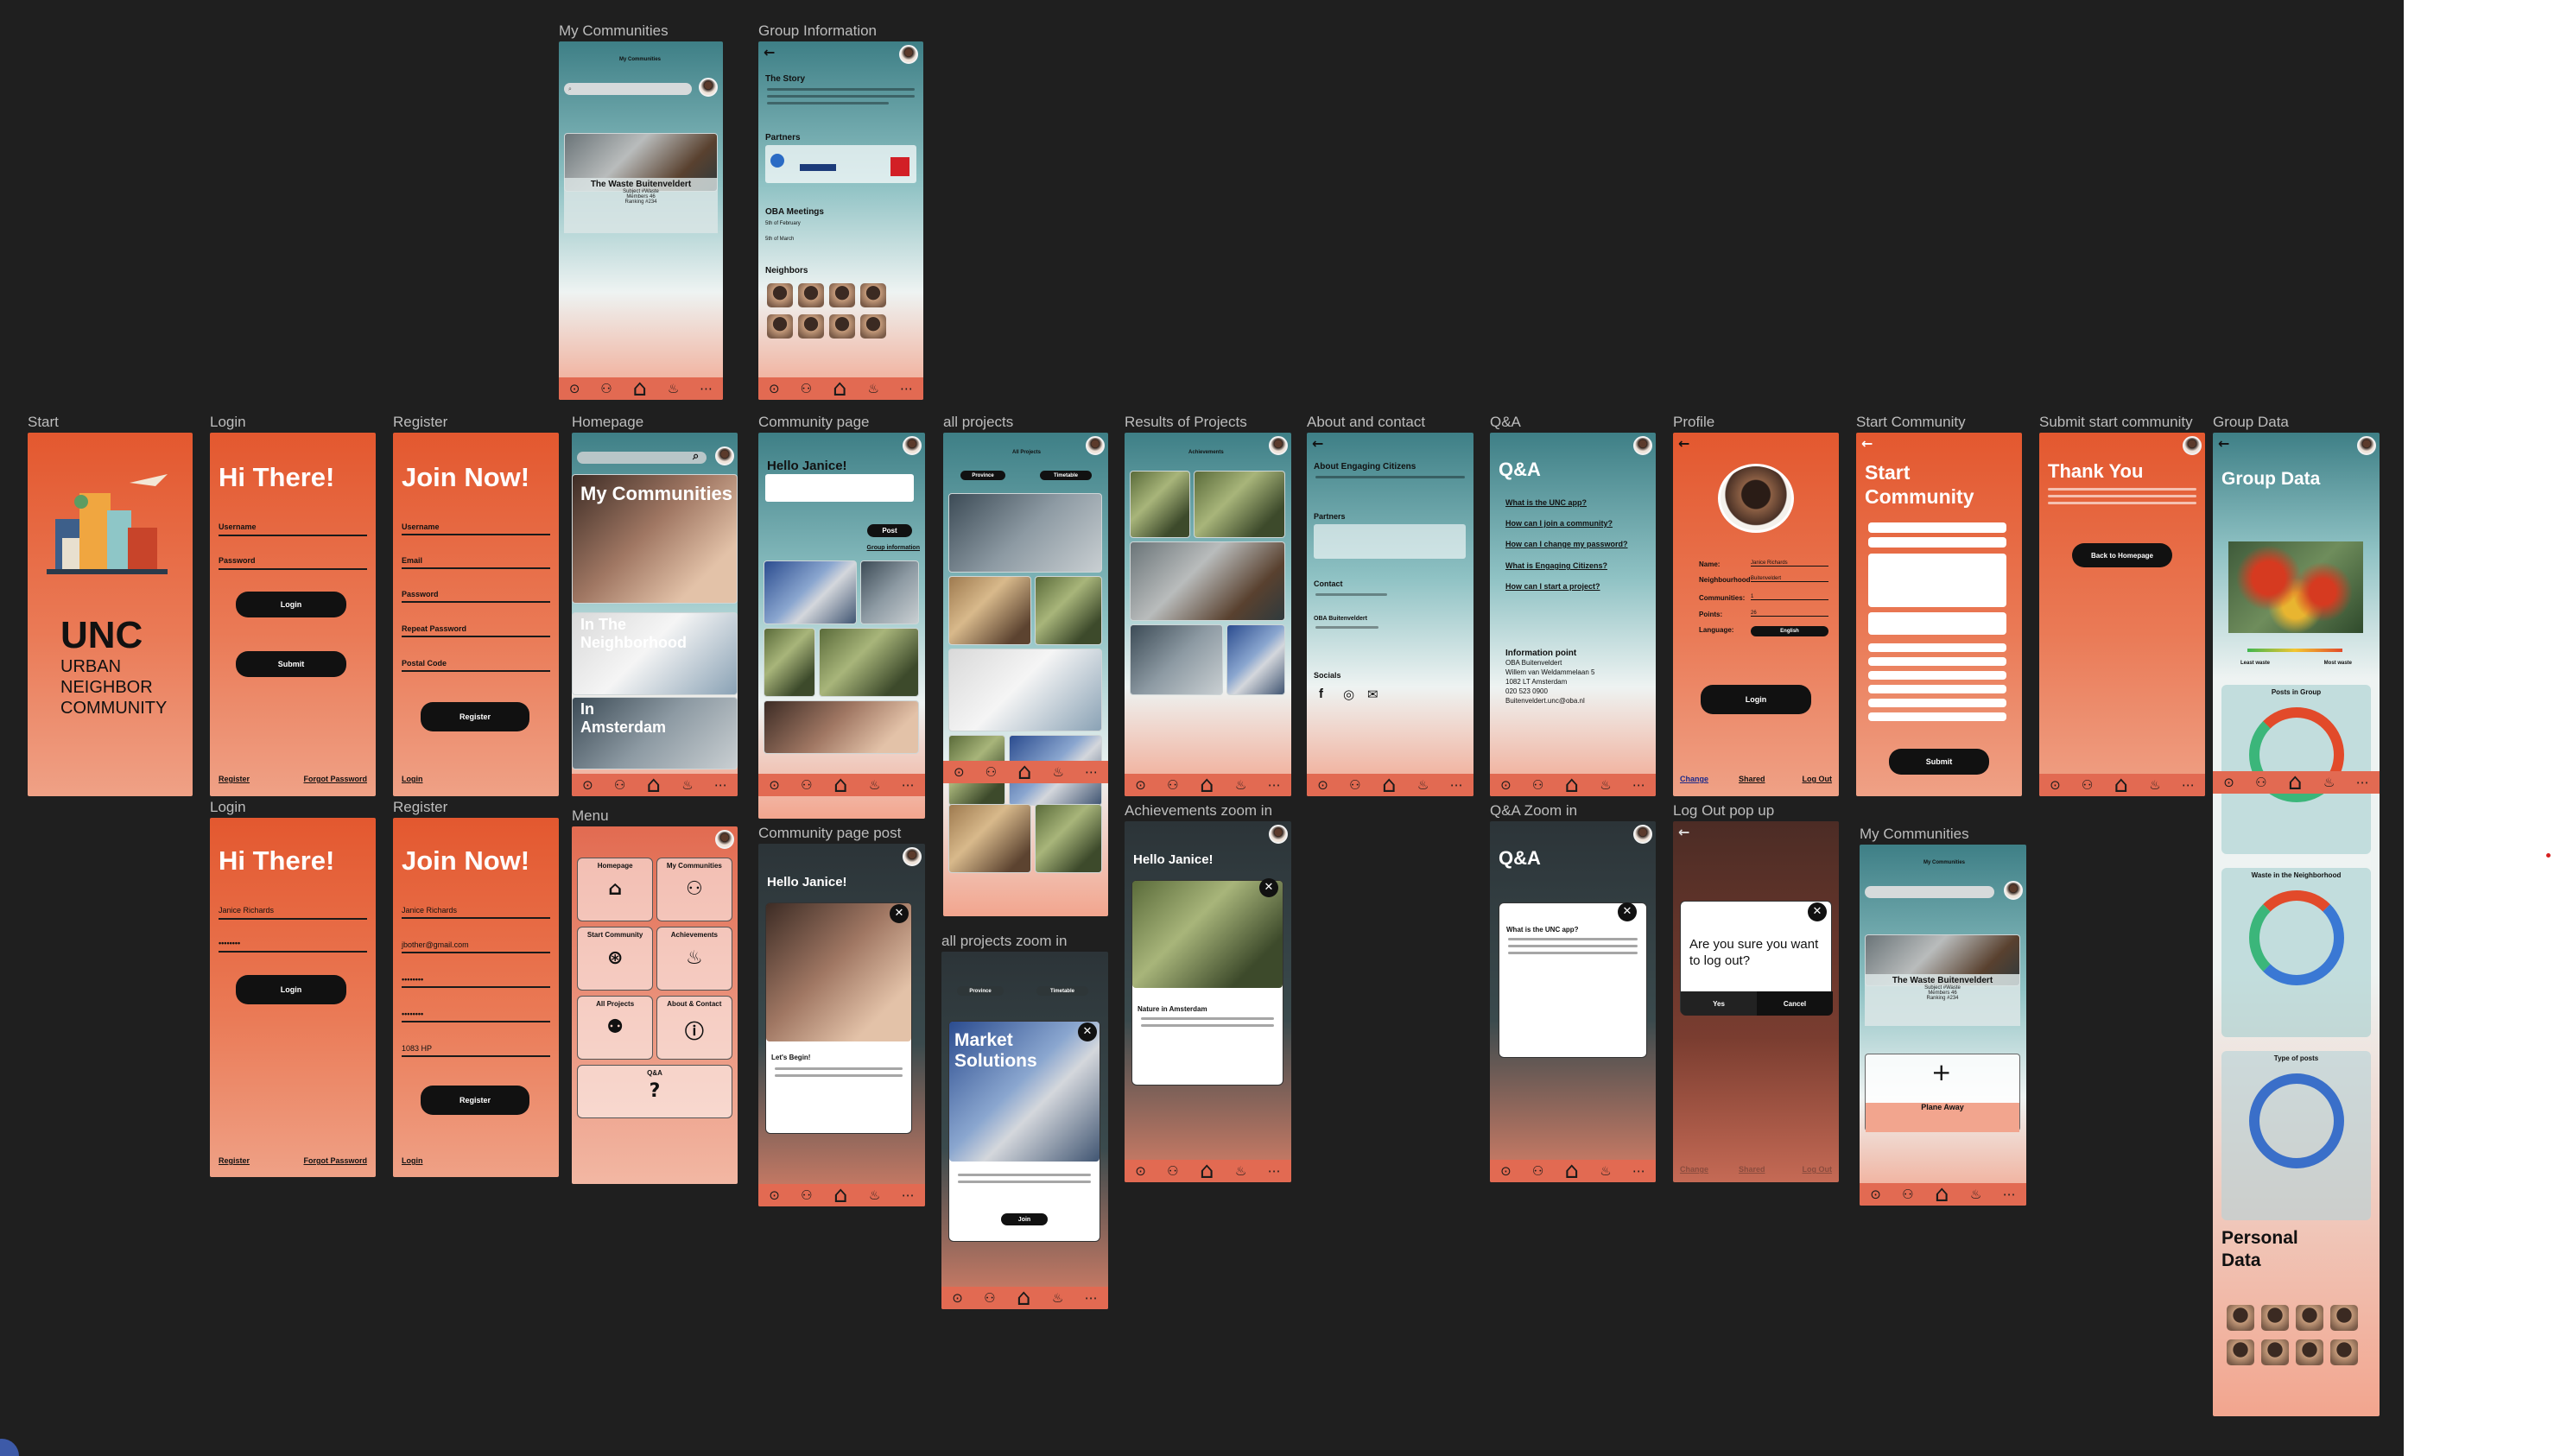 This screenshot has width=2554, height=1456. What do you see at coordinates (1025, 675) in the screenshot?
I see `frame-all-projects: All Projects Province Timetable ⊙ ⚇ ⌂ ♨ ⋯` at bounding box center [1025, 675].